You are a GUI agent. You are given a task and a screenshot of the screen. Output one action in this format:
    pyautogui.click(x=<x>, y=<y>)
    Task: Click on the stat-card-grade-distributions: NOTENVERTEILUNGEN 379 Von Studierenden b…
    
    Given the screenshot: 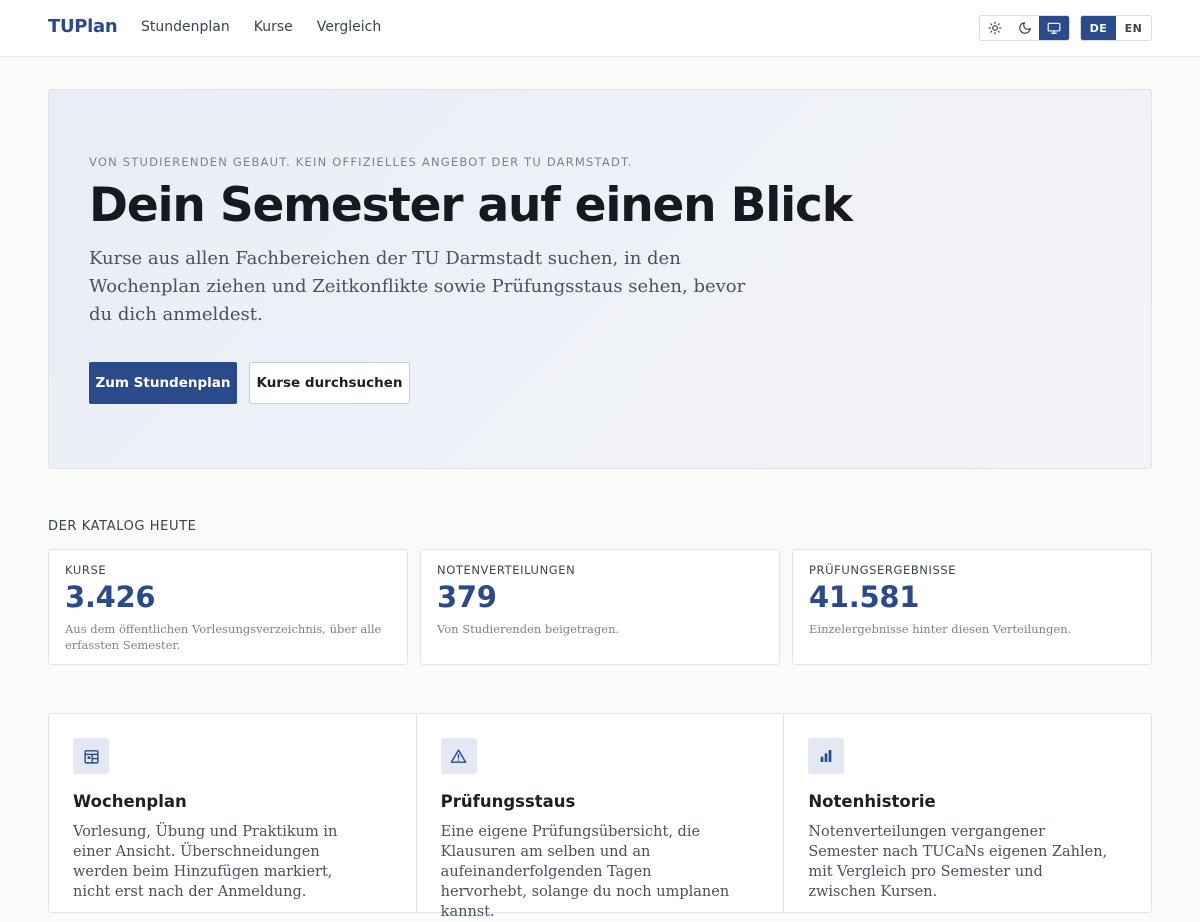 What is the action you would take?
    pyautogui.click(x=600, y=607)
    